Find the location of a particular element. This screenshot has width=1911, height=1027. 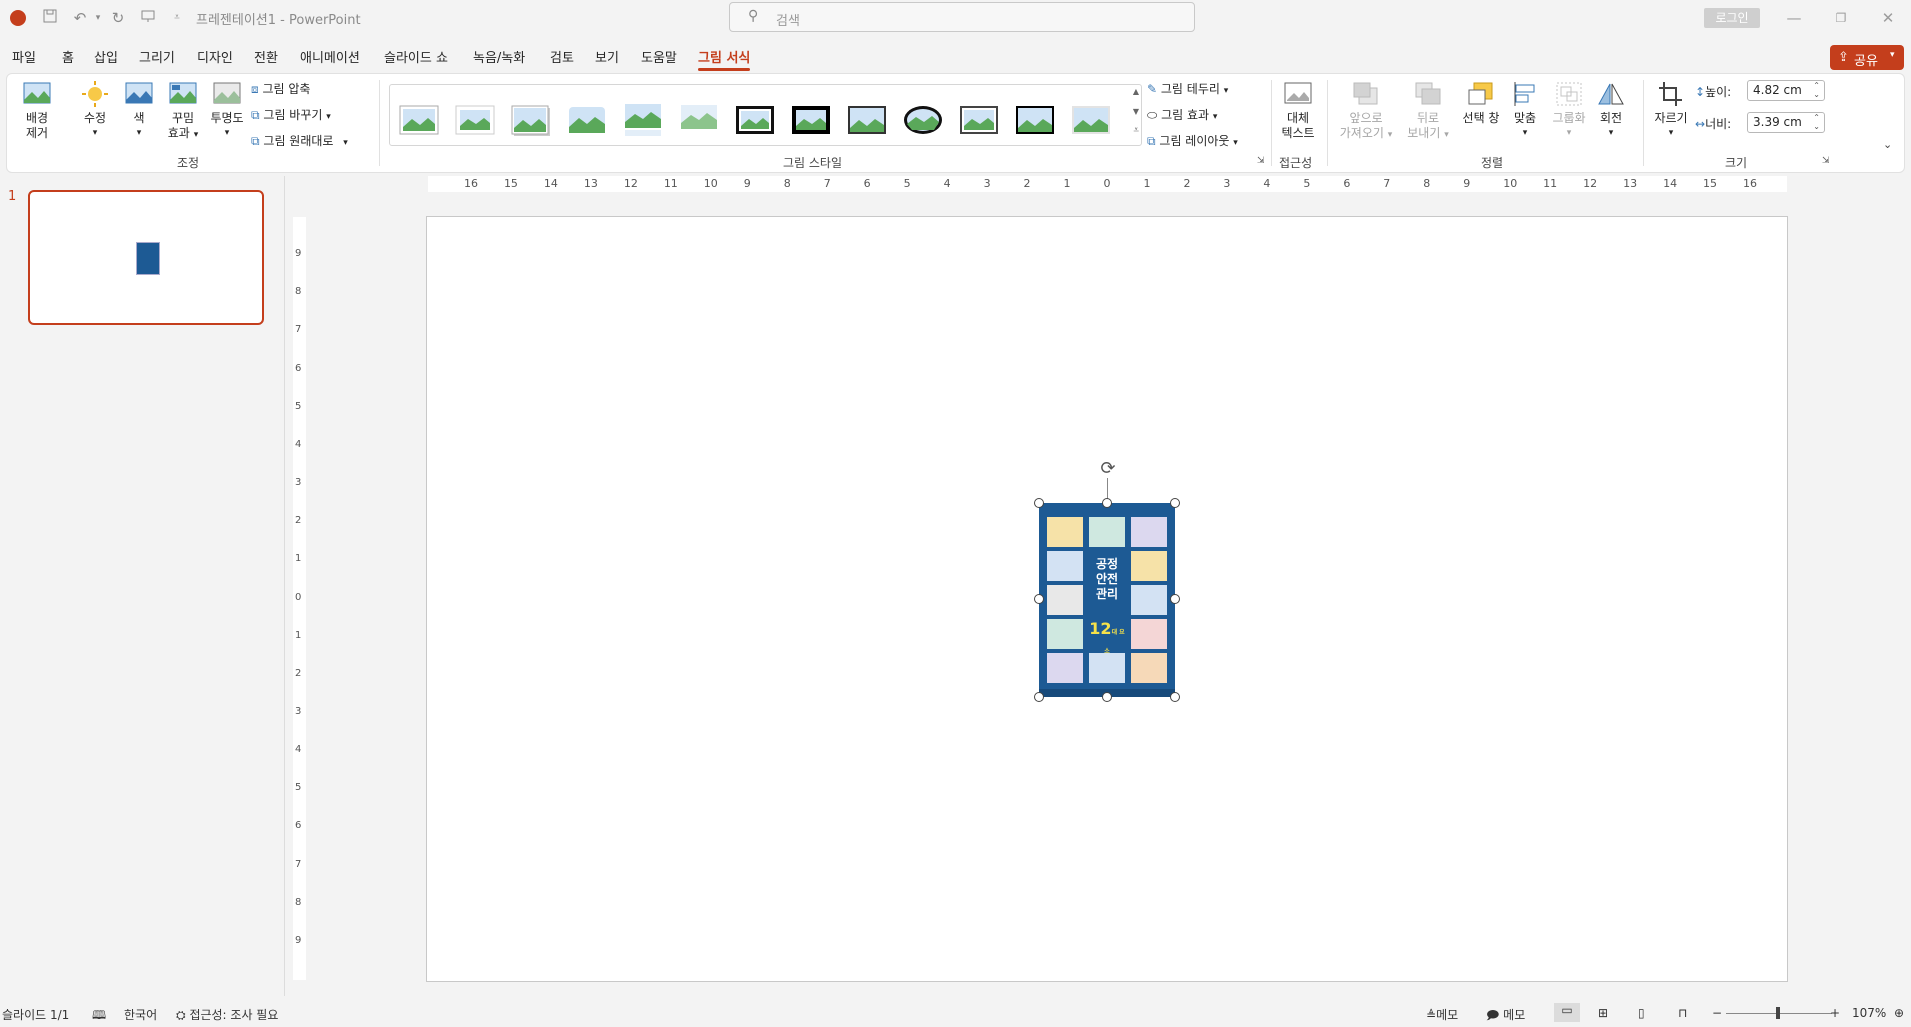

style-reflection is located at coordinates (643, 120).